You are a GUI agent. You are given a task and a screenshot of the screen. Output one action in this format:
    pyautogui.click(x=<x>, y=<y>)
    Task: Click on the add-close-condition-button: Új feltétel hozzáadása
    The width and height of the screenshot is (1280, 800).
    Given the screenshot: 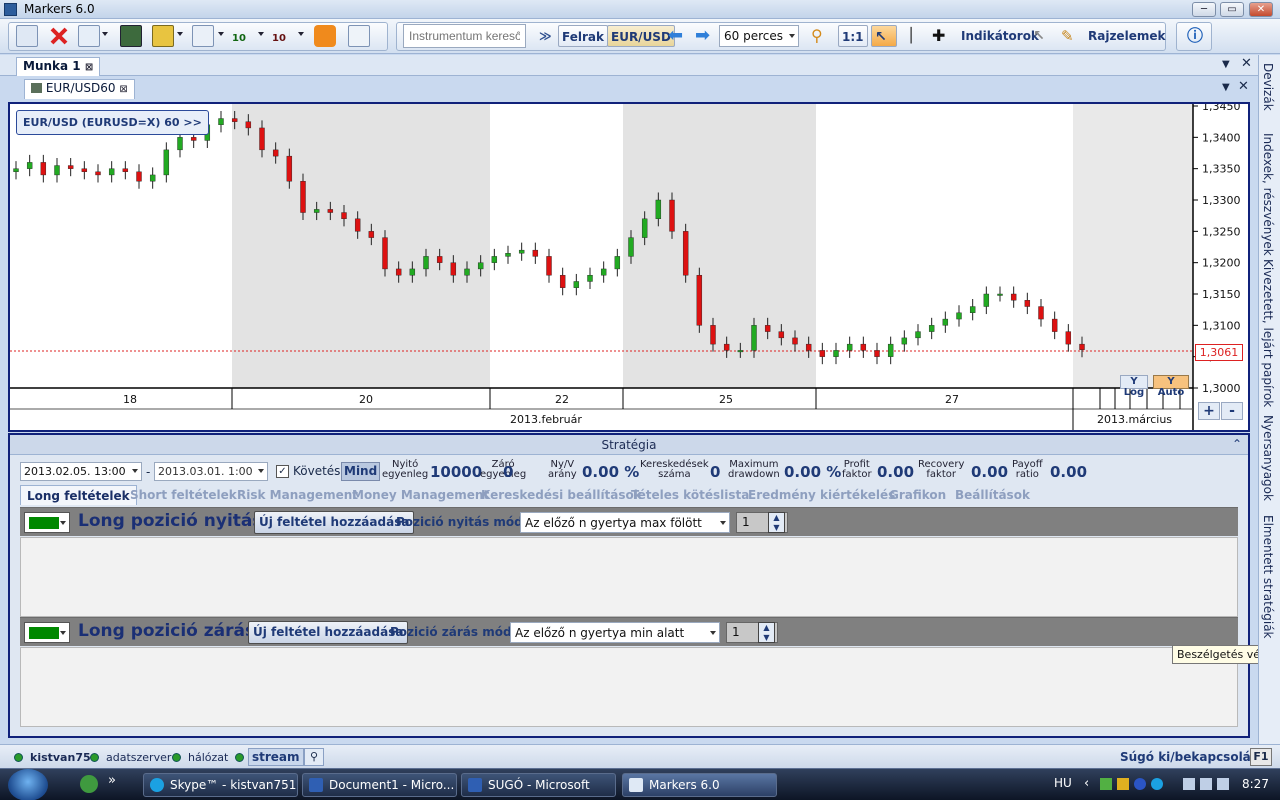 What is the action you would take?
    pyautogui.click(x=328, y=632)
    